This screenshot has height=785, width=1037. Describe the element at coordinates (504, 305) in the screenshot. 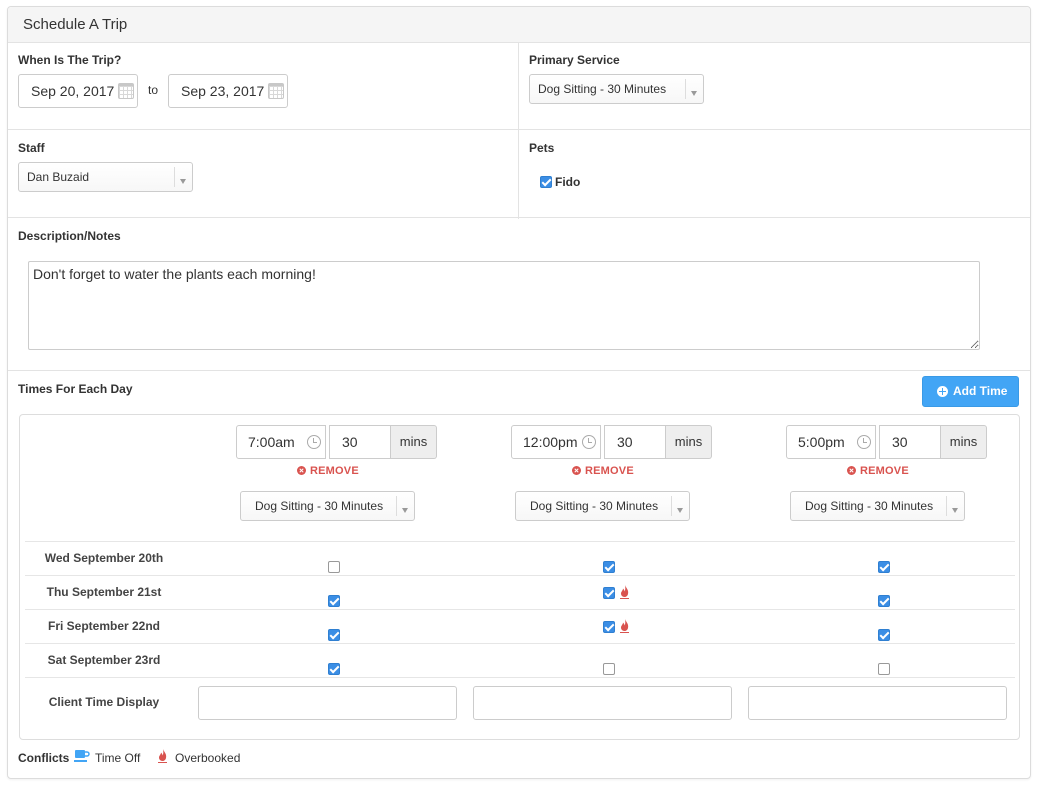

I see `notes-textarea` at that location.